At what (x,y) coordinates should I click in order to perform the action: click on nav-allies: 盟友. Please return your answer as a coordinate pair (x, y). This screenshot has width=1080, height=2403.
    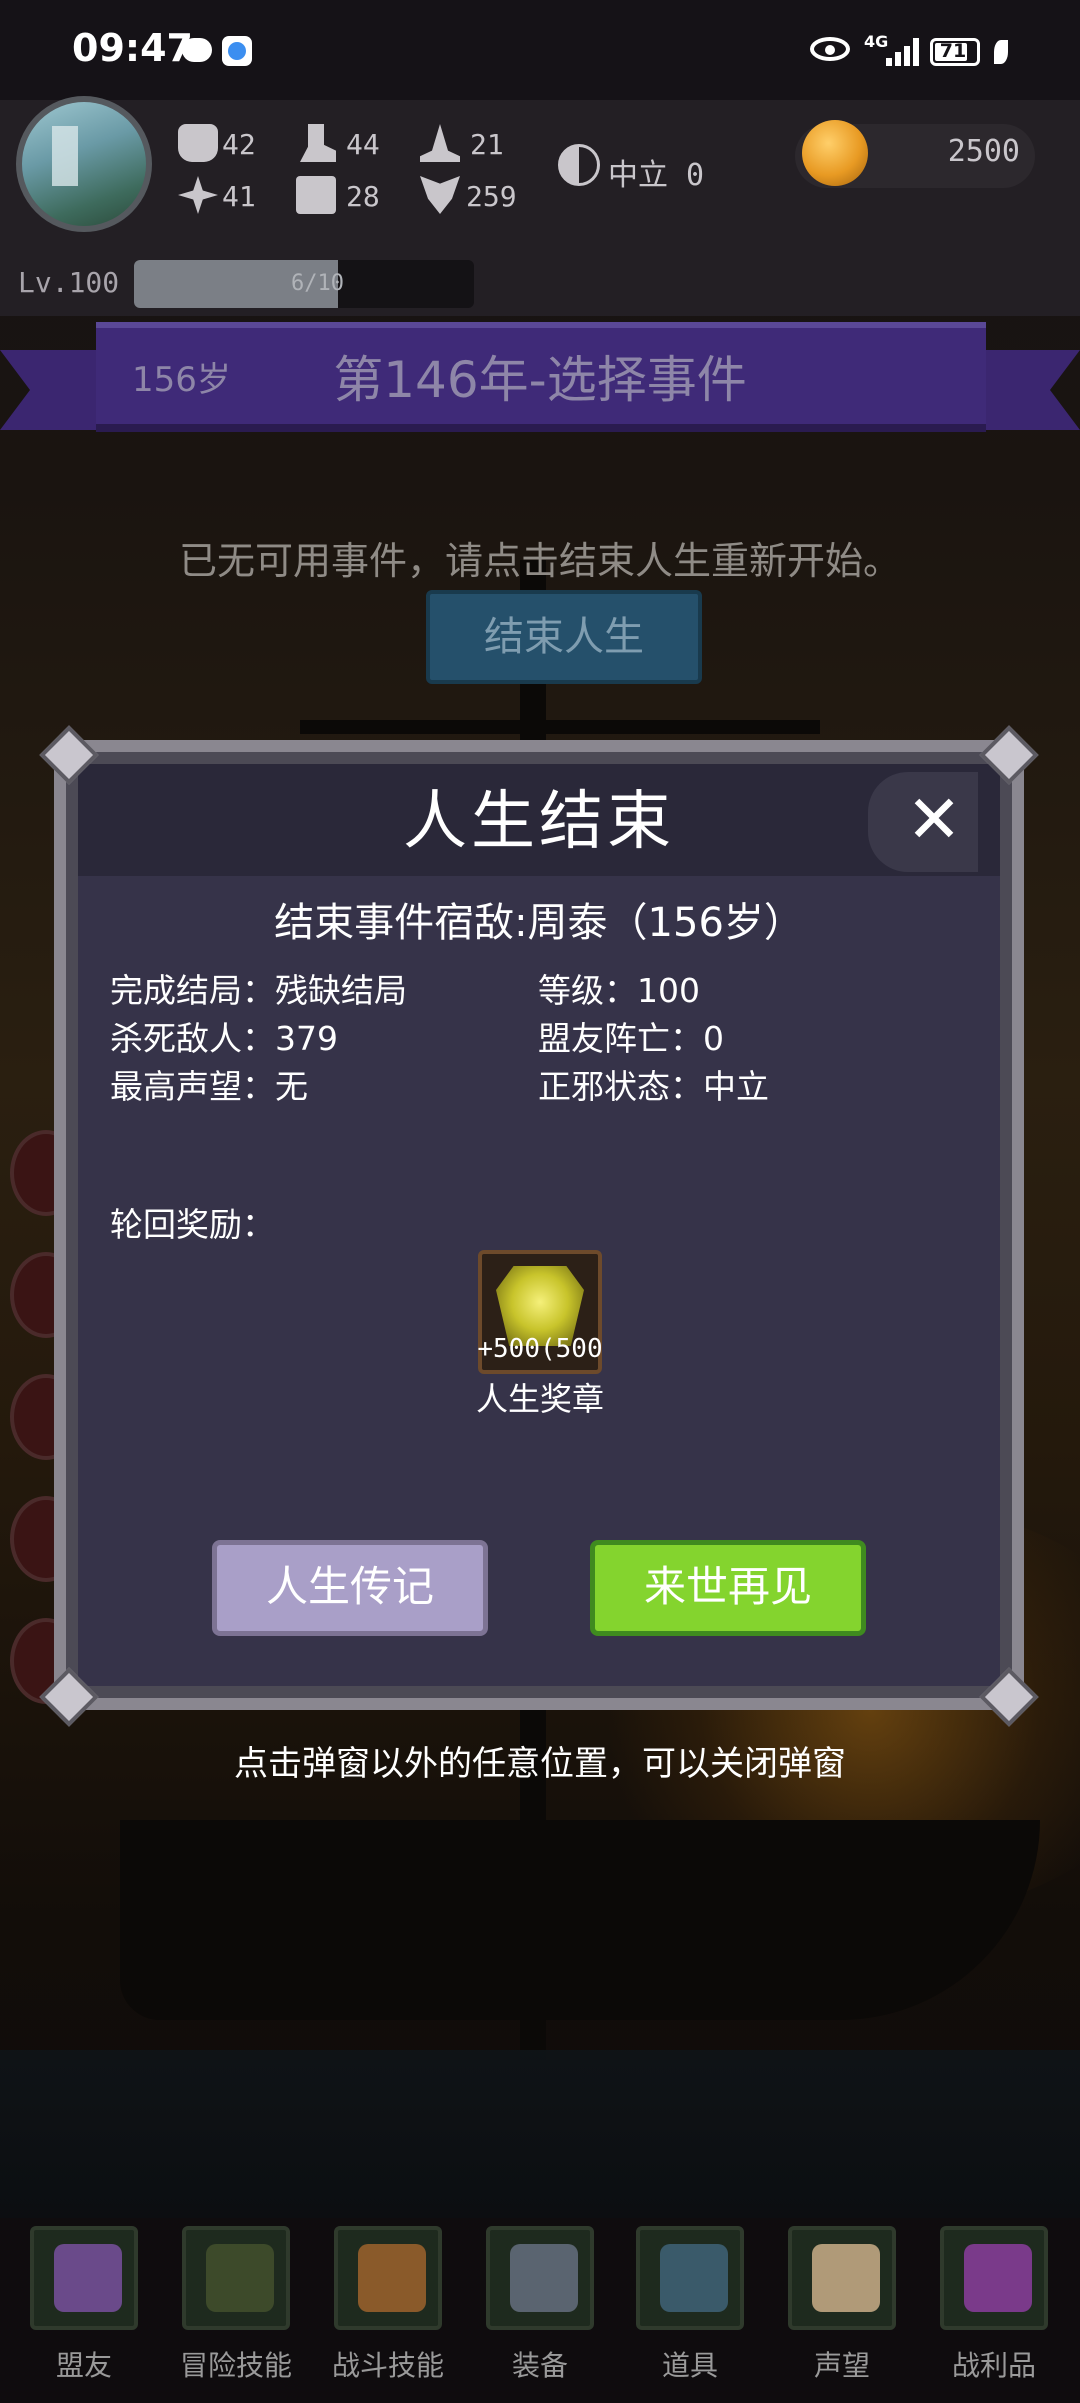
    Looking at the image, I should click on (84, 2311).